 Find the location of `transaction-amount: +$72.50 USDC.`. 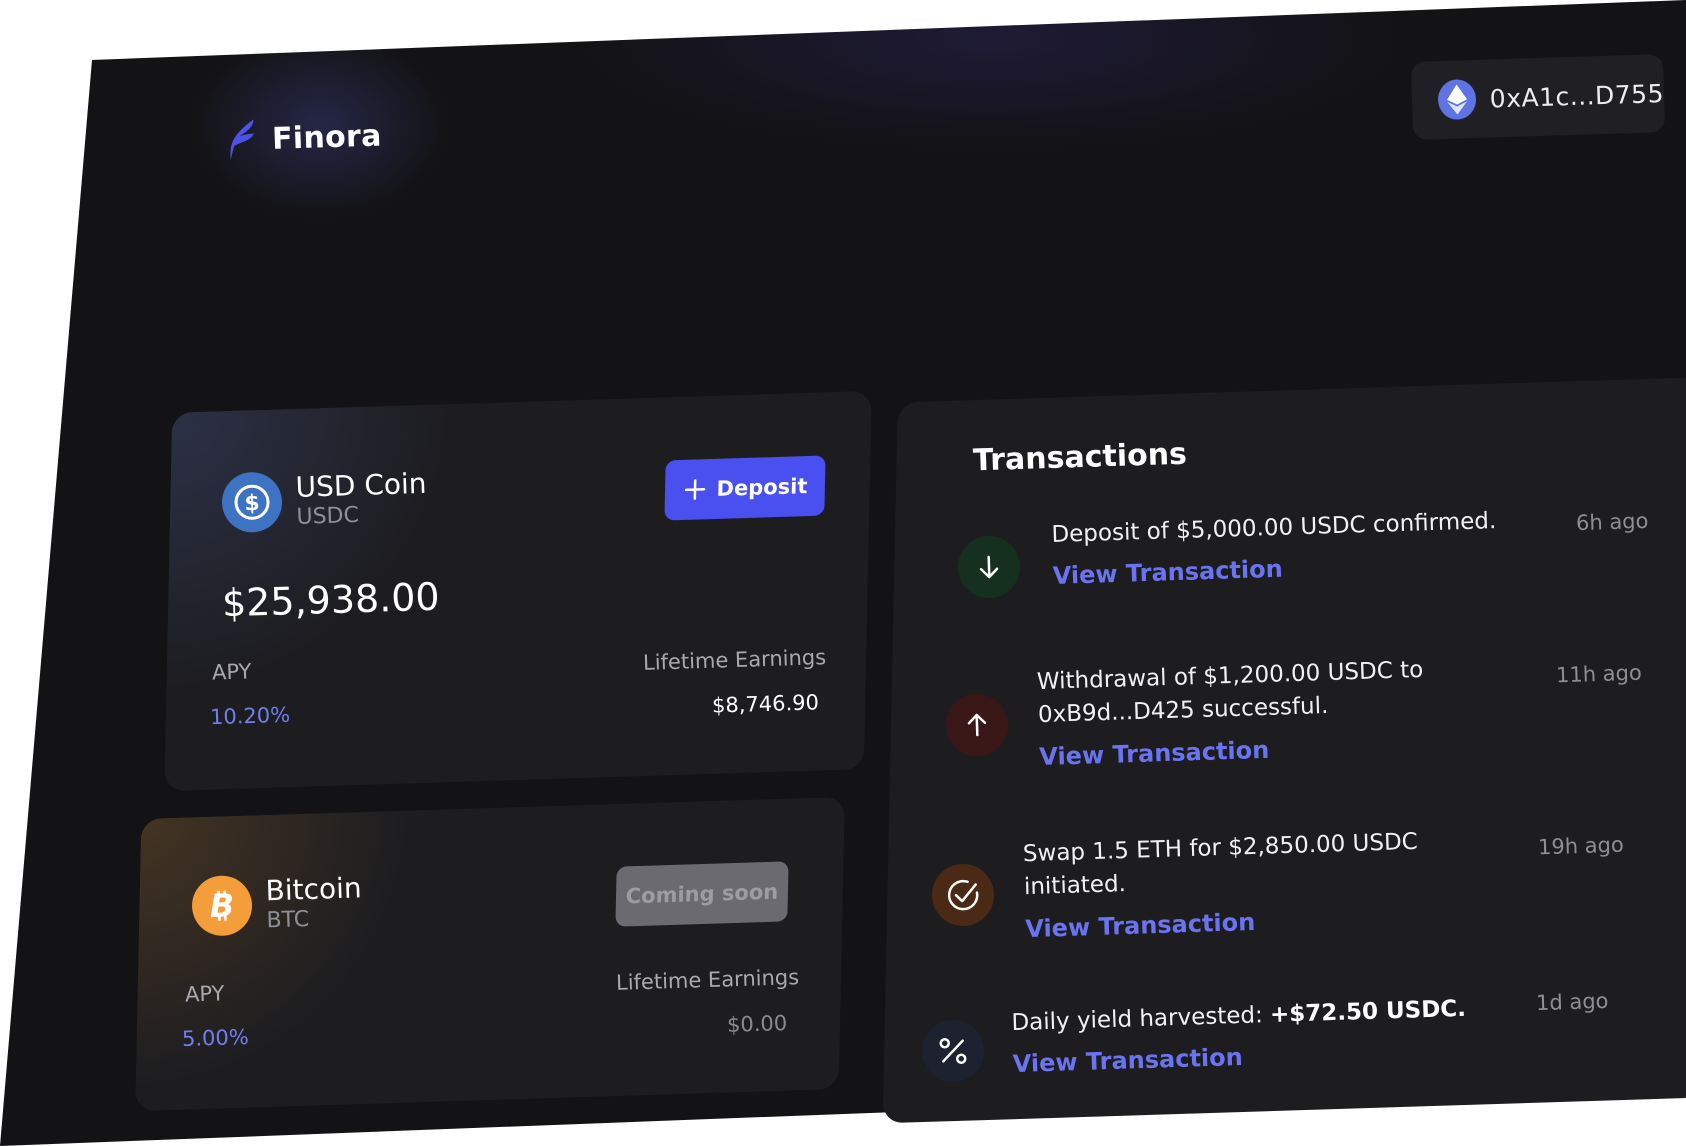

transaction-amount: +$72.50 USDC. is located at coordinates (1368, 1012).